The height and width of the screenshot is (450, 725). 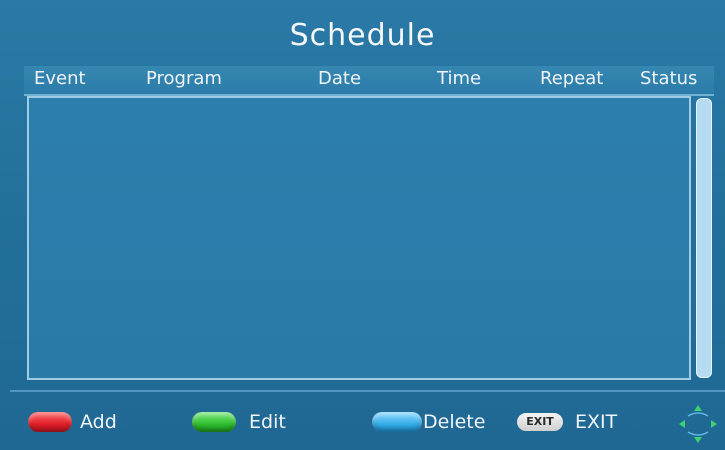 I want to click on dpad-arrows-icon, so click(x=698, y=424).